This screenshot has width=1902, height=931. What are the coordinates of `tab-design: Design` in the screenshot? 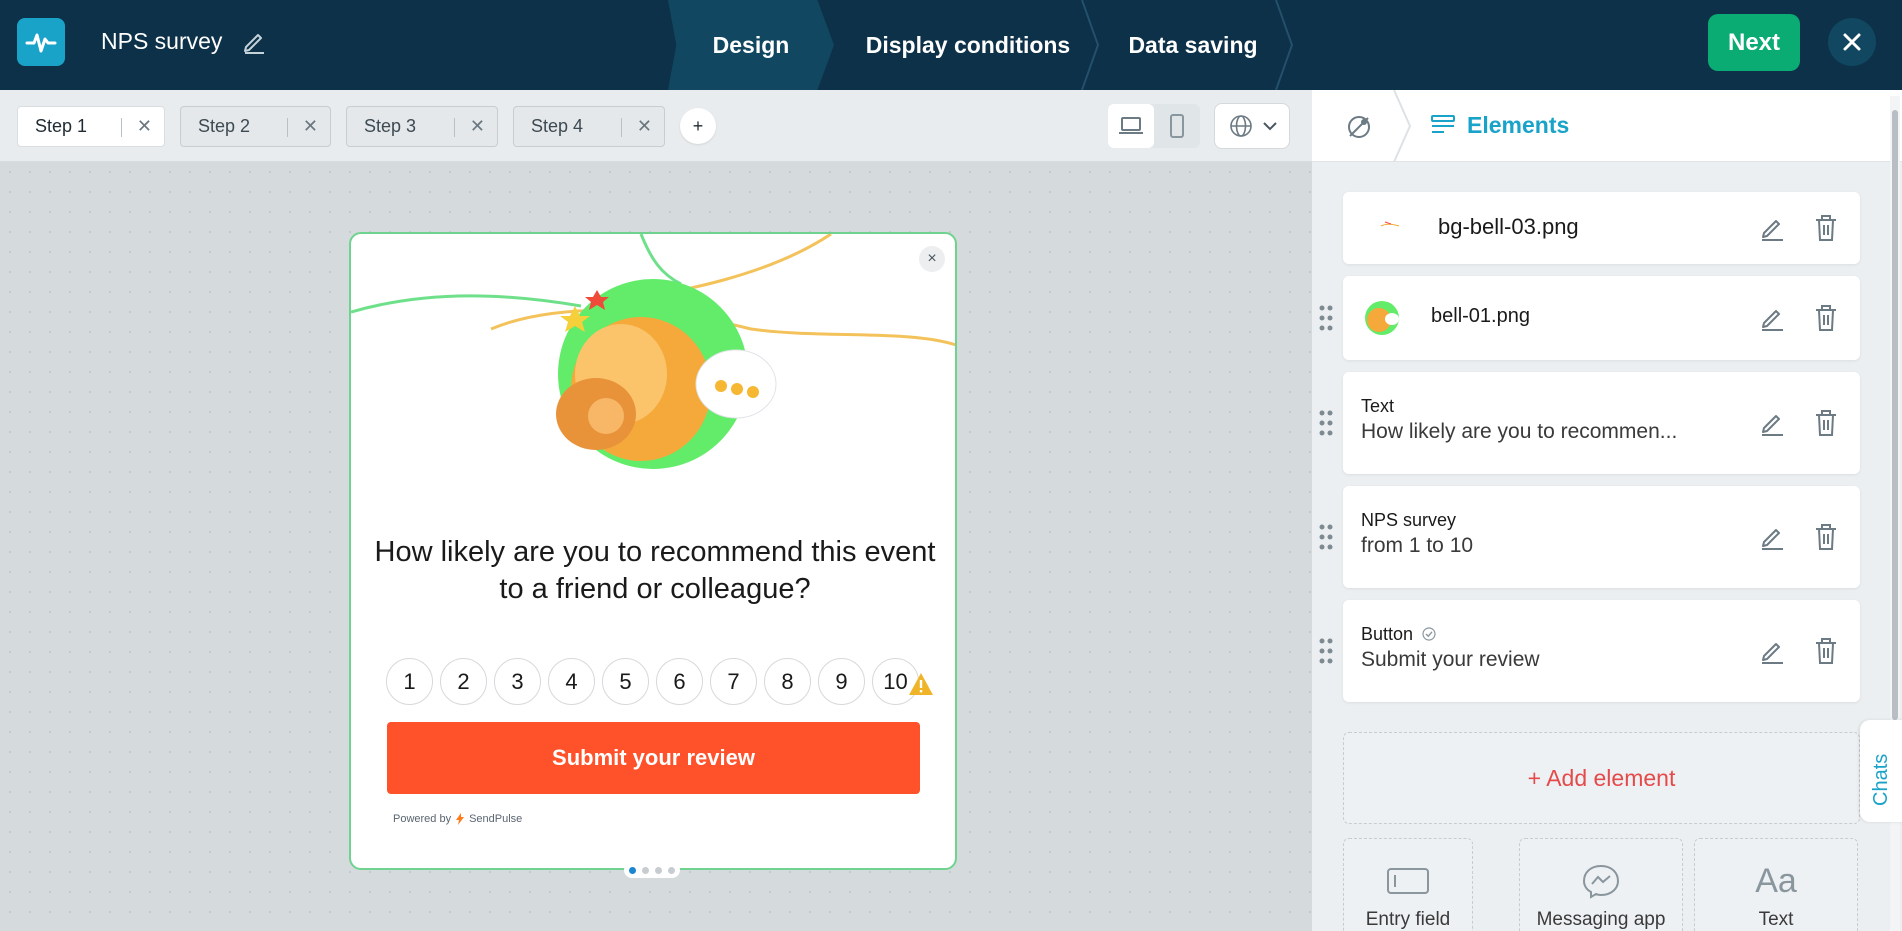 It's located at (751, 45).